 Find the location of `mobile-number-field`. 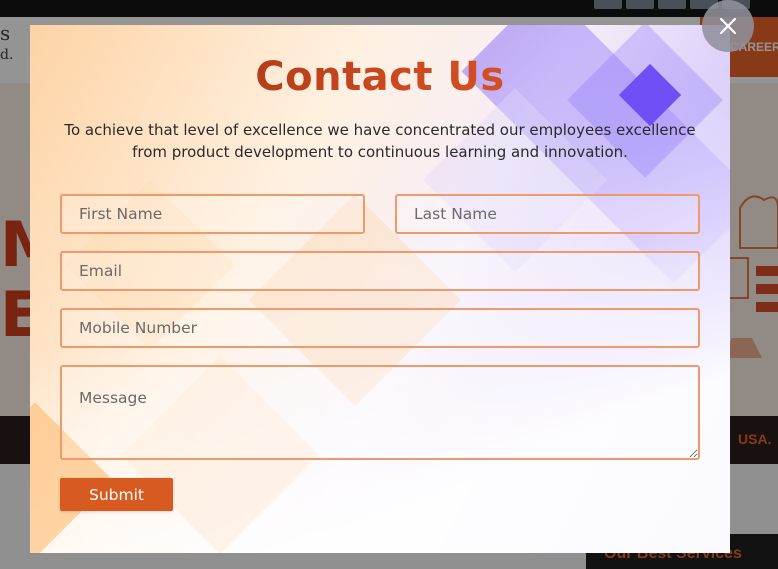

mobile-number-field is located at coordinates (380, 328).